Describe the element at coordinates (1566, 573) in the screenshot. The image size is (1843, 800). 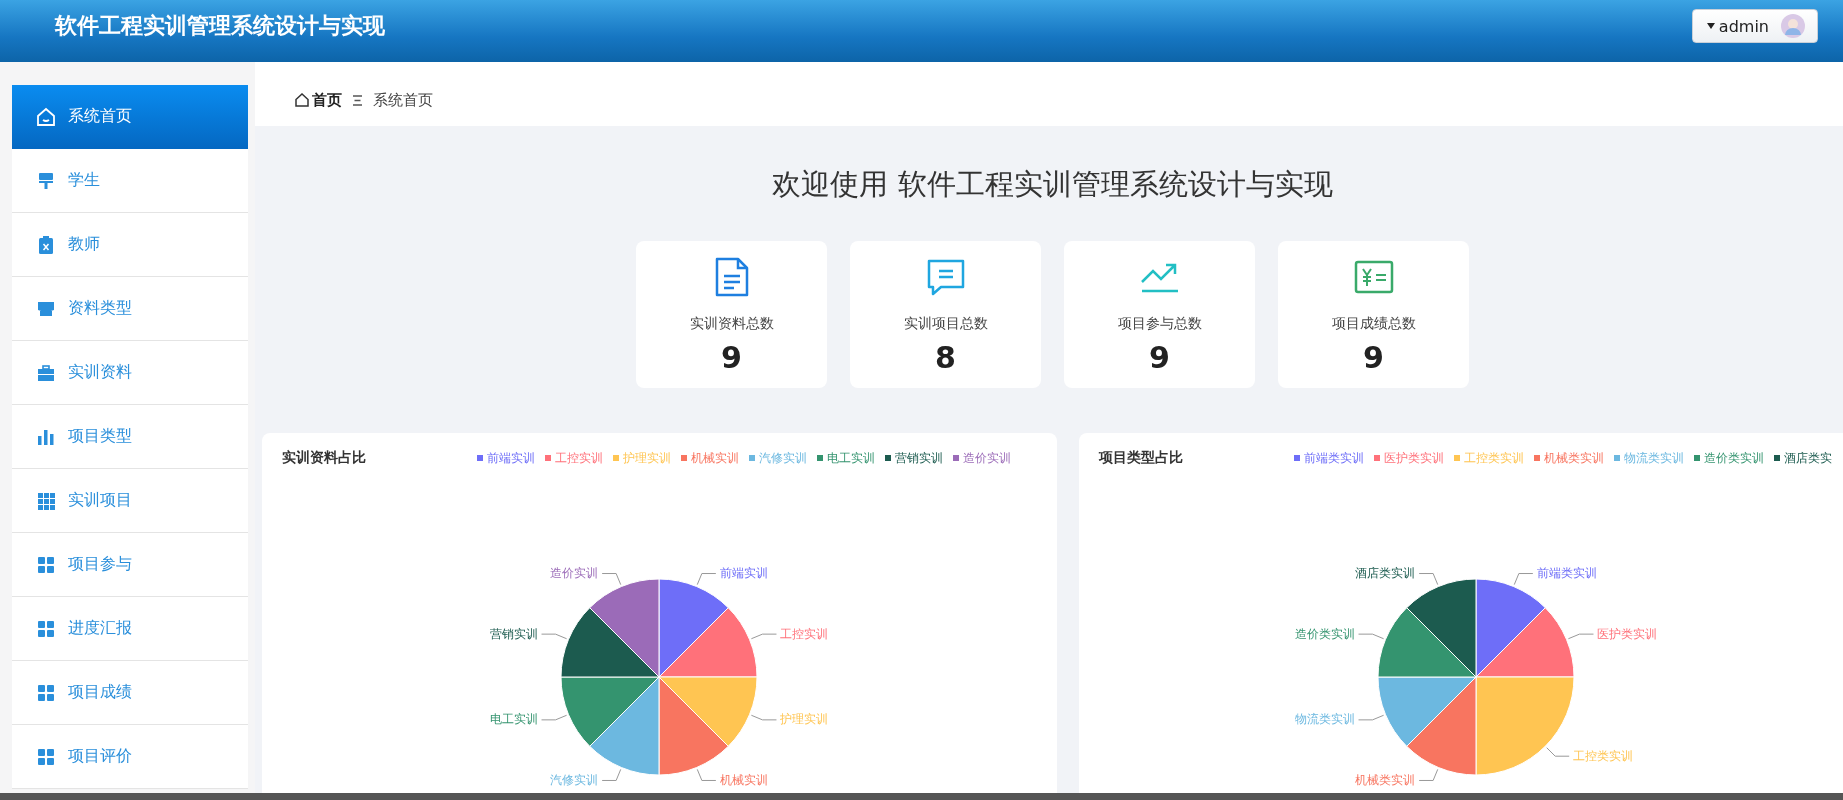
I see `slice-label: 前端类实训` at that location.